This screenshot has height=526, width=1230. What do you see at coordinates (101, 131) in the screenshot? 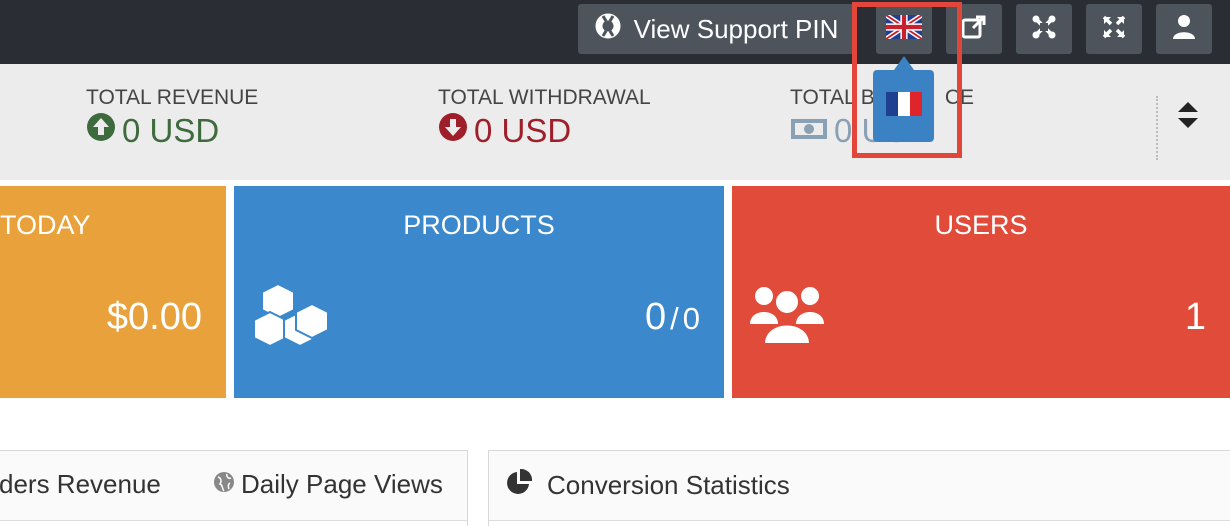
I see `arrow-up-circle-icon` at bounding box center [101, 131].